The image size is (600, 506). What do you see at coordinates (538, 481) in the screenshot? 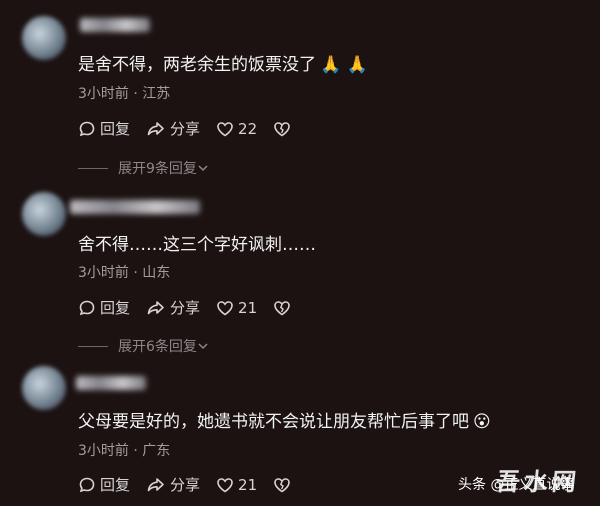
I see `site-logo-watermark: 吾水网` at bounding box center [538, 481].